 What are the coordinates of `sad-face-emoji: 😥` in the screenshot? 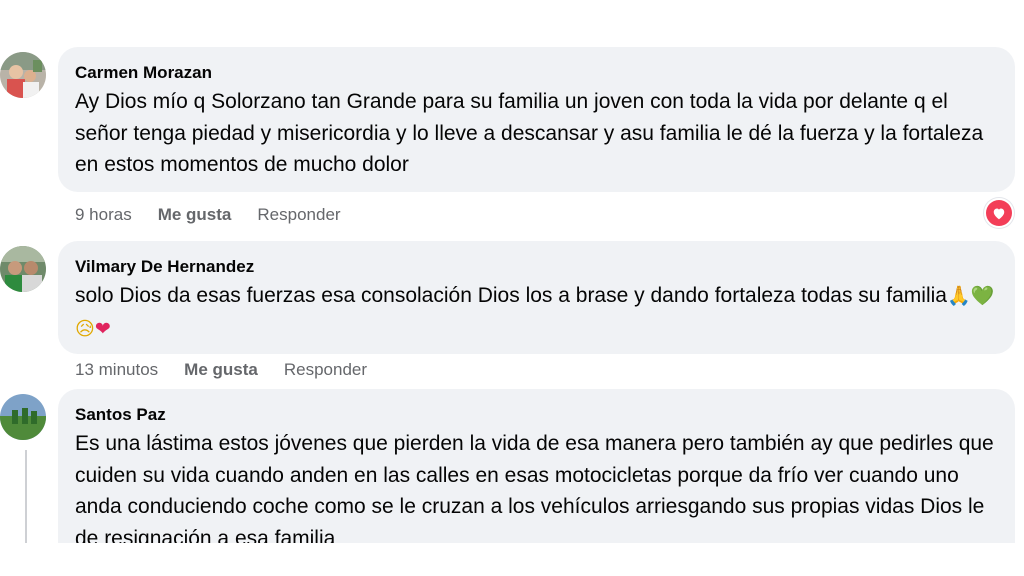 It's located at (85, 328).